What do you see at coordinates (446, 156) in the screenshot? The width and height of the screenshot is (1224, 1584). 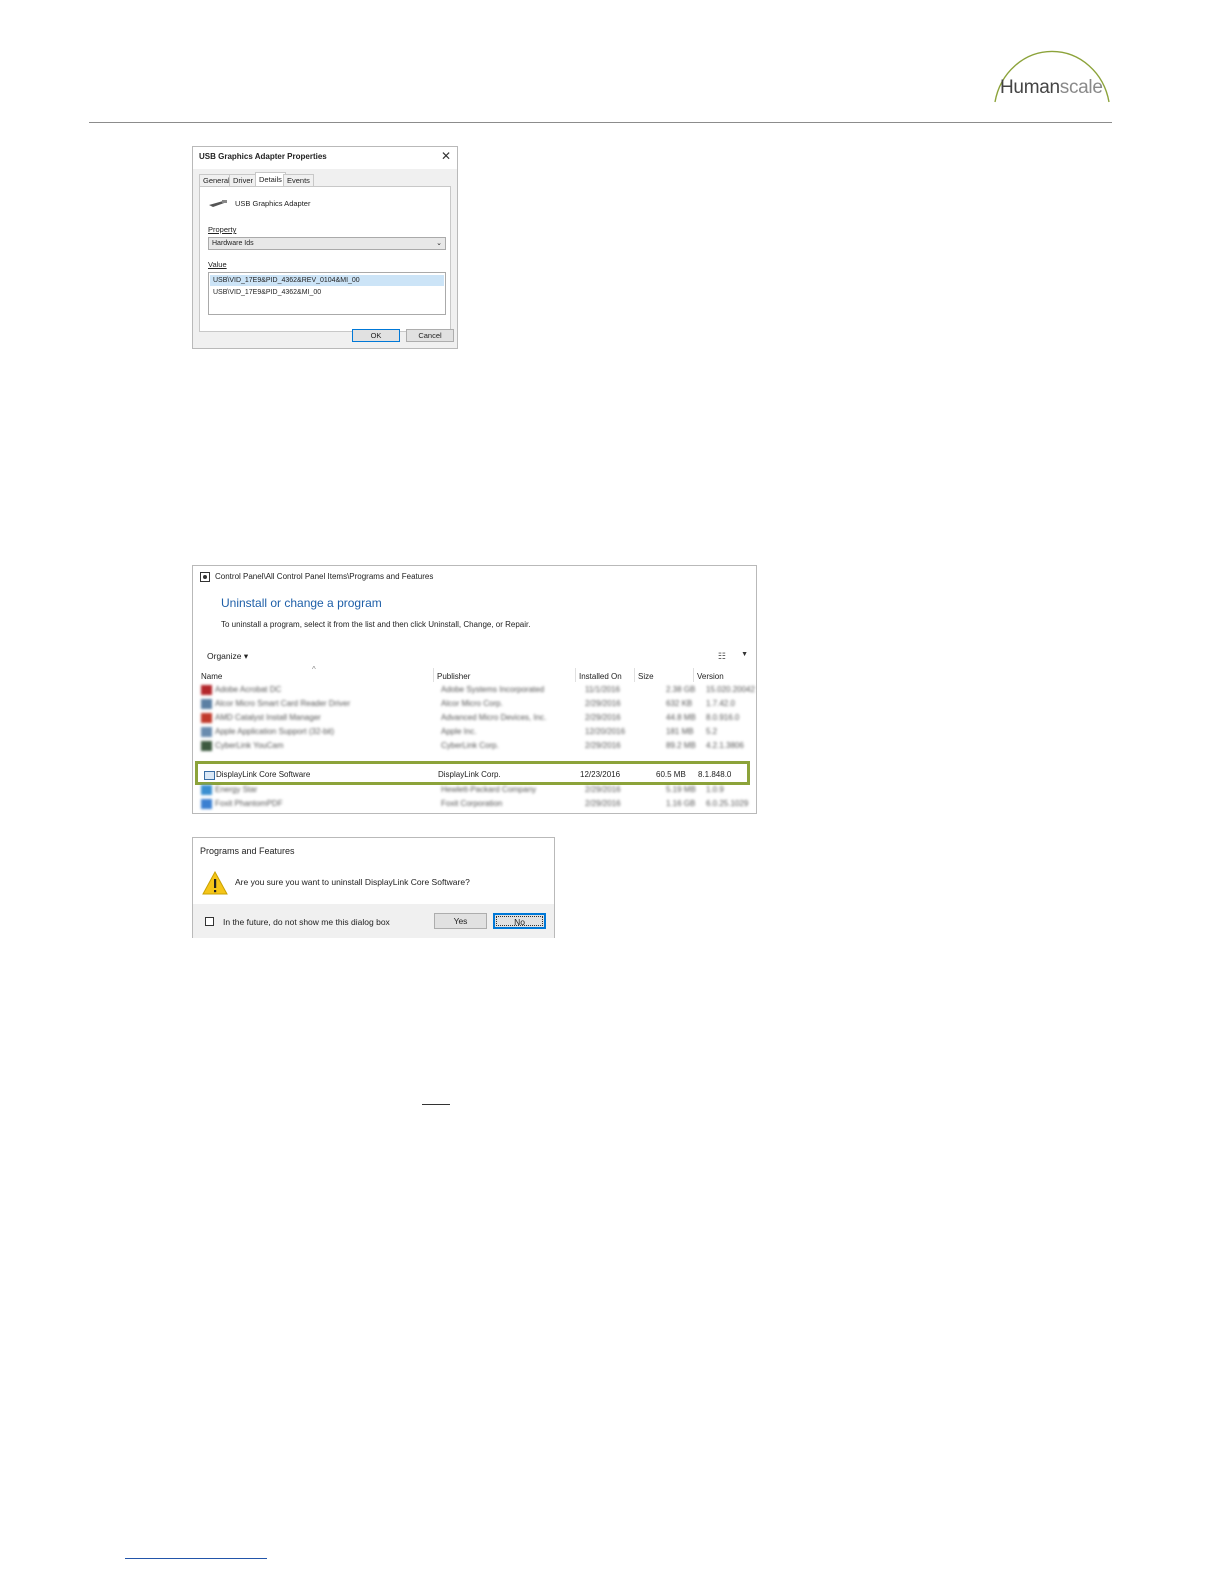 I see `close-icon: ✕` at bounding box center [446, 156].